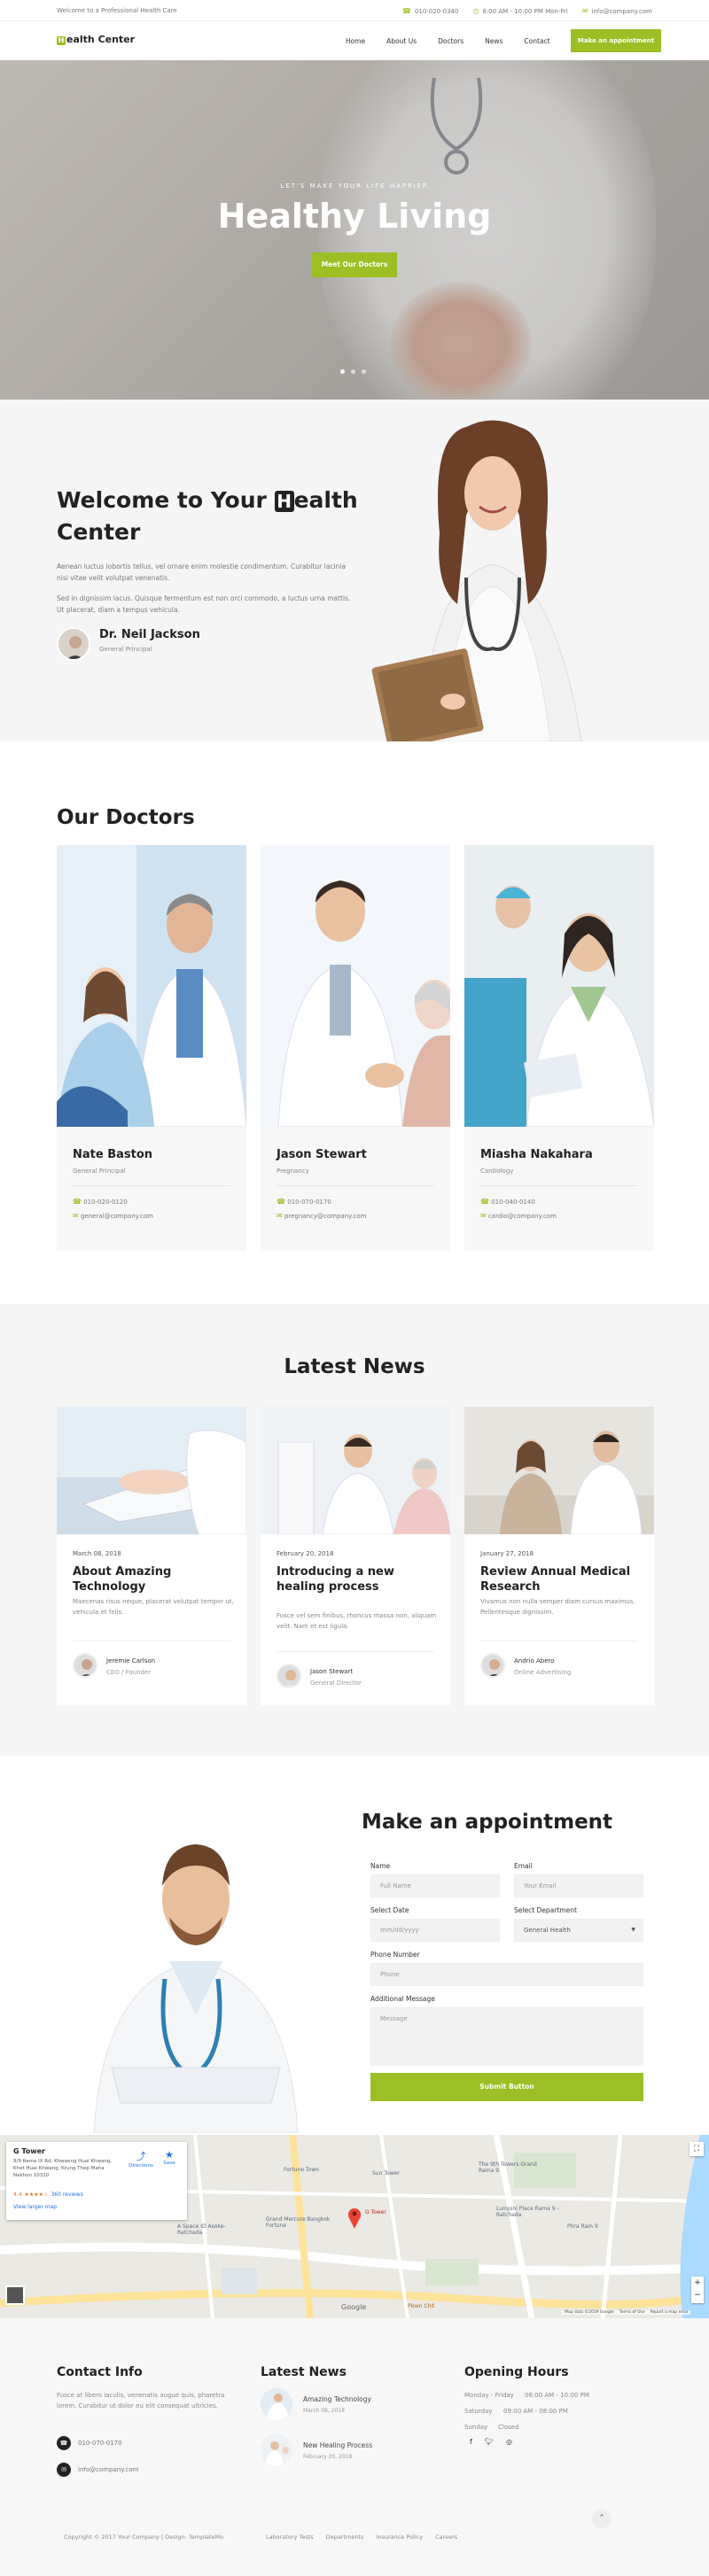 The height and width of the screenshot is (2576, 709). I want to click on date-label: Select Date, so click(389, 1910).